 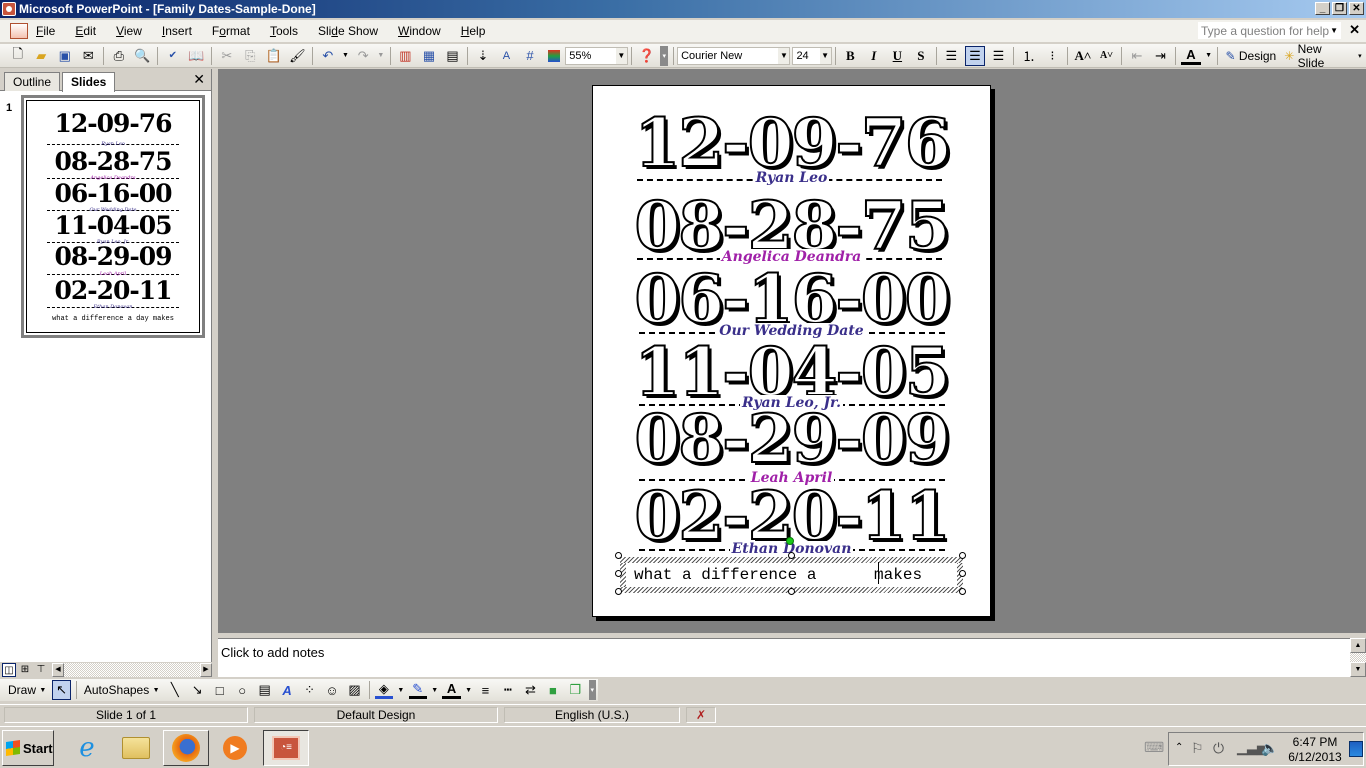 What do you see at coordinates (354, 690) in the screenshot?
I see `insert-picture-icon: ▨` at bounding box center [354, 690].